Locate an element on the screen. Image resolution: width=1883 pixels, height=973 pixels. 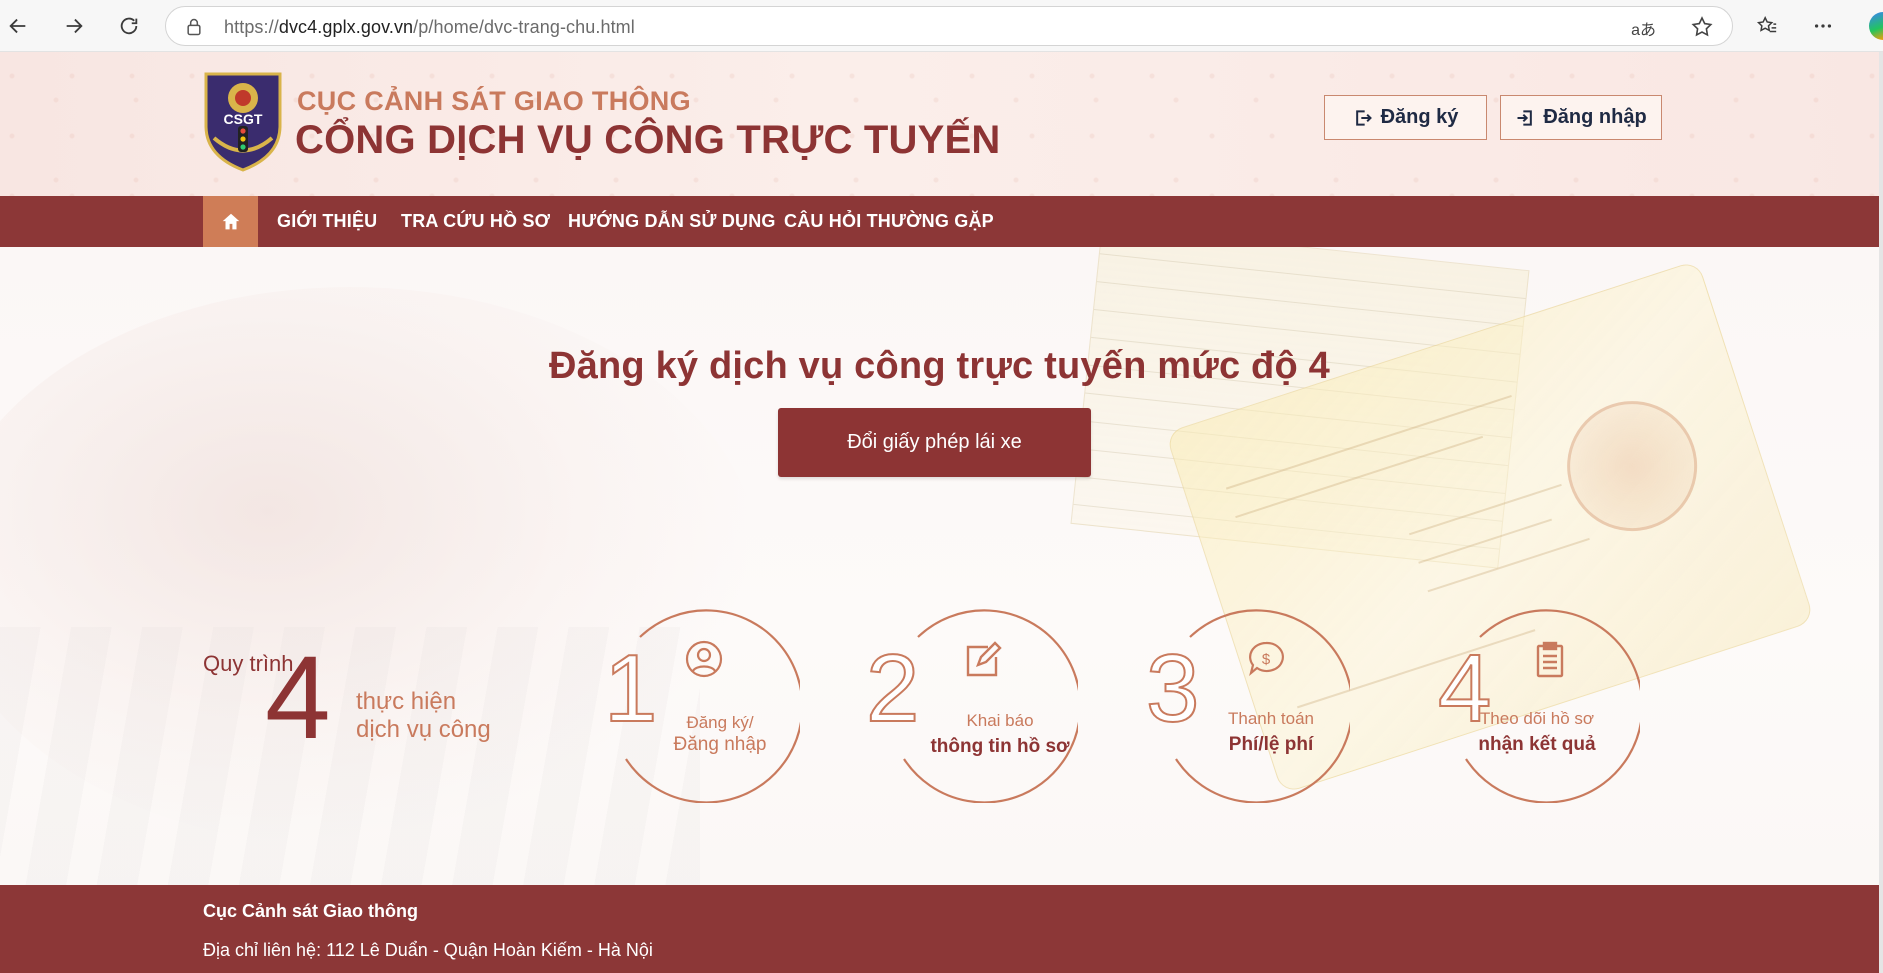
page-scrollbar is located at coordinates (1881, 512).